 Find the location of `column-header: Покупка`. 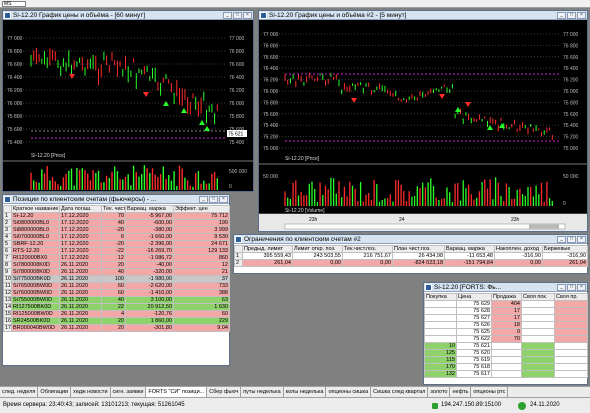

column-header: Покупка is located at coordinates (440, 297).